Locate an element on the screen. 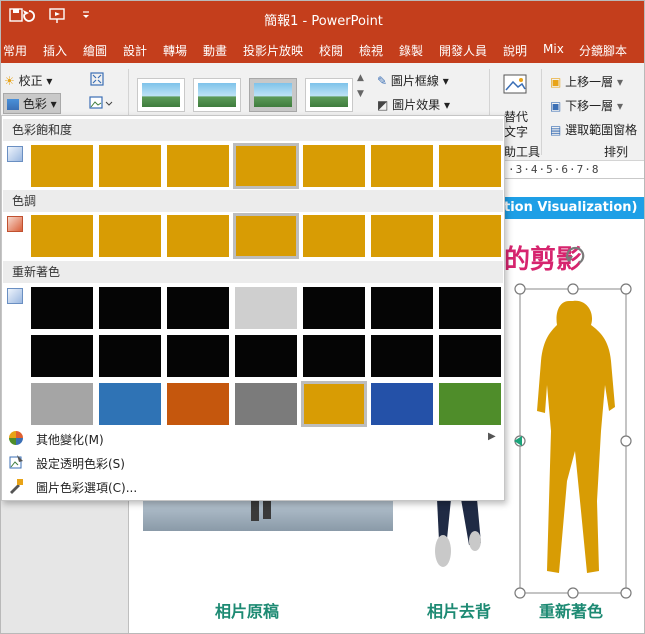 The image size is (645, 634). recolored-silhouette is located at coordinates (573, 443).